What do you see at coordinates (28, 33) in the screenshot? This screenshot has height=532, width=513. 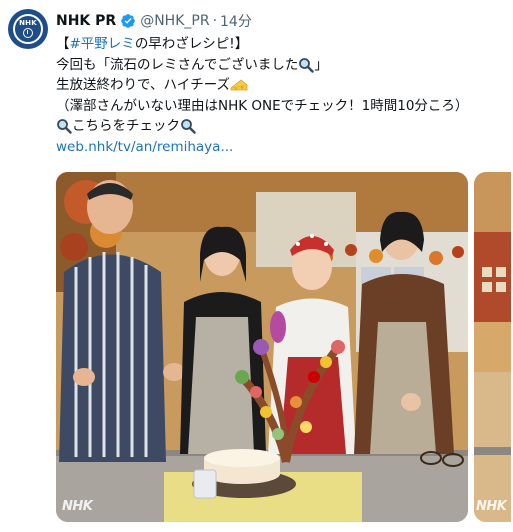 I see `clock-icon` at bounding box center [28, 33].